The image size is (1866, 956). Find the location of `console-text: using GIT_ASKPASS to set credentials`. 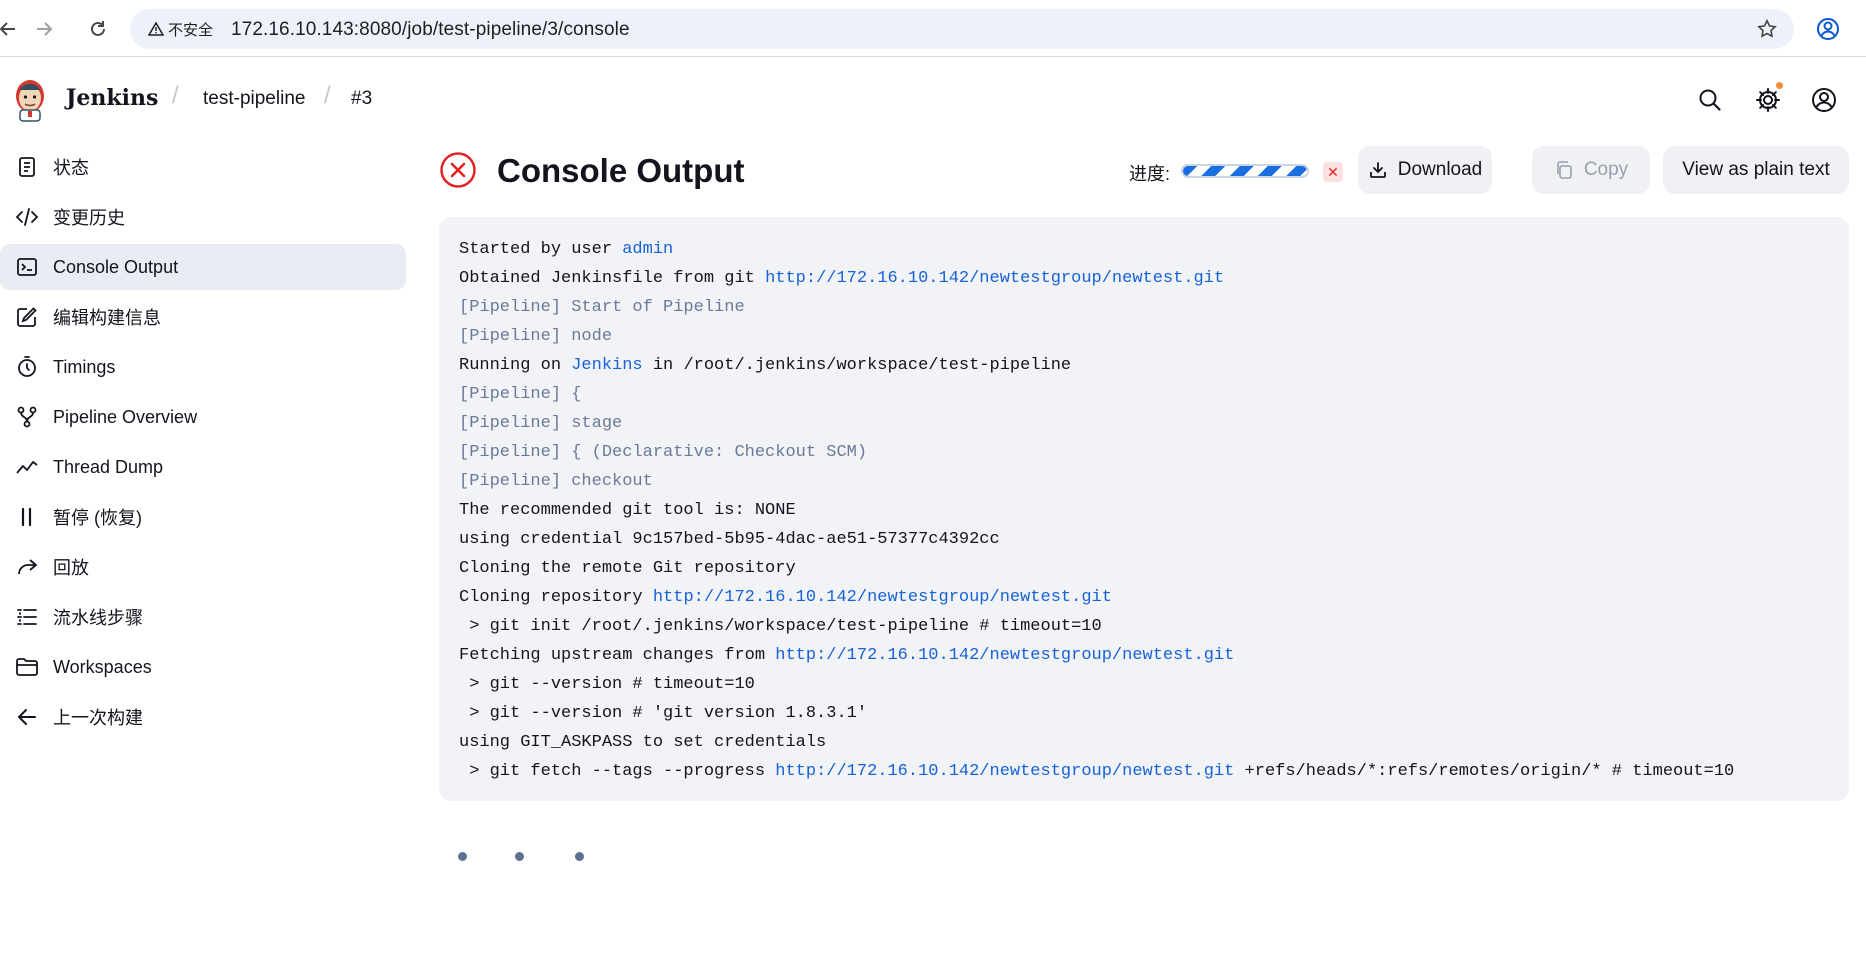

console-text: using GIT_ASKPASS to set credentials is located at coordinates (643, 742).